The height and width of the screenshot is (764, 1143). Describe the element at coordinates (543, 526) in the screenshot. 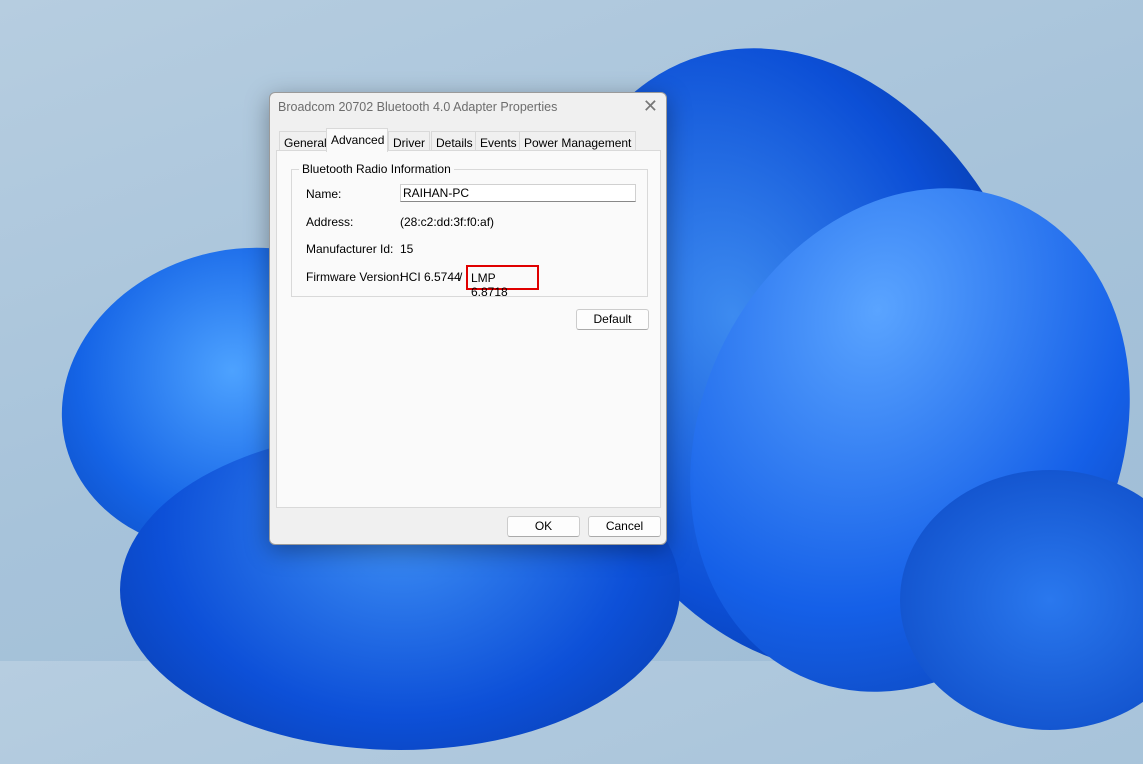

I see `ok-button: OK` at that location.